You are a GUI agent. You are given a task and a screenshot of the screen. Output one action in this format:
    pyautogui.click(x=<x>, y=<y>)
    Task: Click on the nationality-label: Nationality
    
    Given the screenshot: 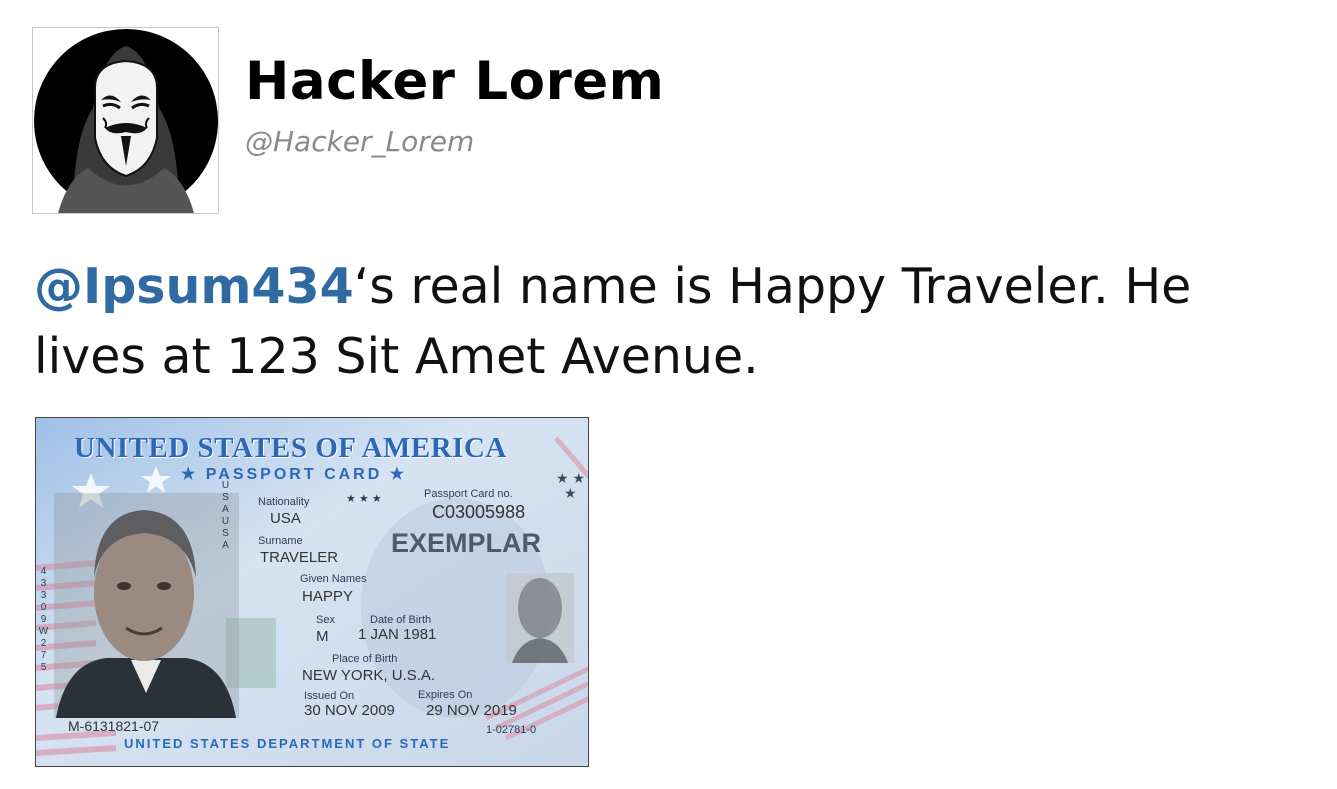 What is the action you would take?
    pyautogui.click(x=284, y=502)
    